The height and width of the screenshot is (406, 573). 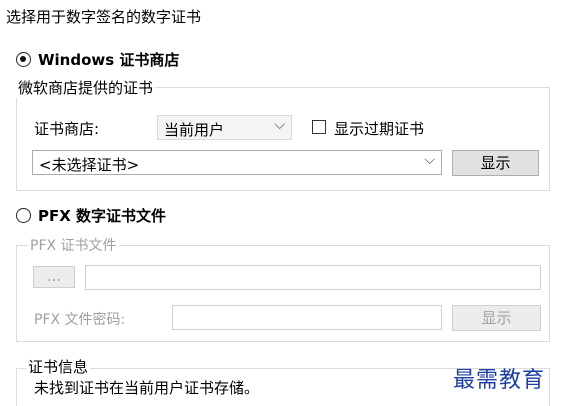 I want to click on windows-store-radio-label: Windows 证书商店, so click(x=108, y=59).